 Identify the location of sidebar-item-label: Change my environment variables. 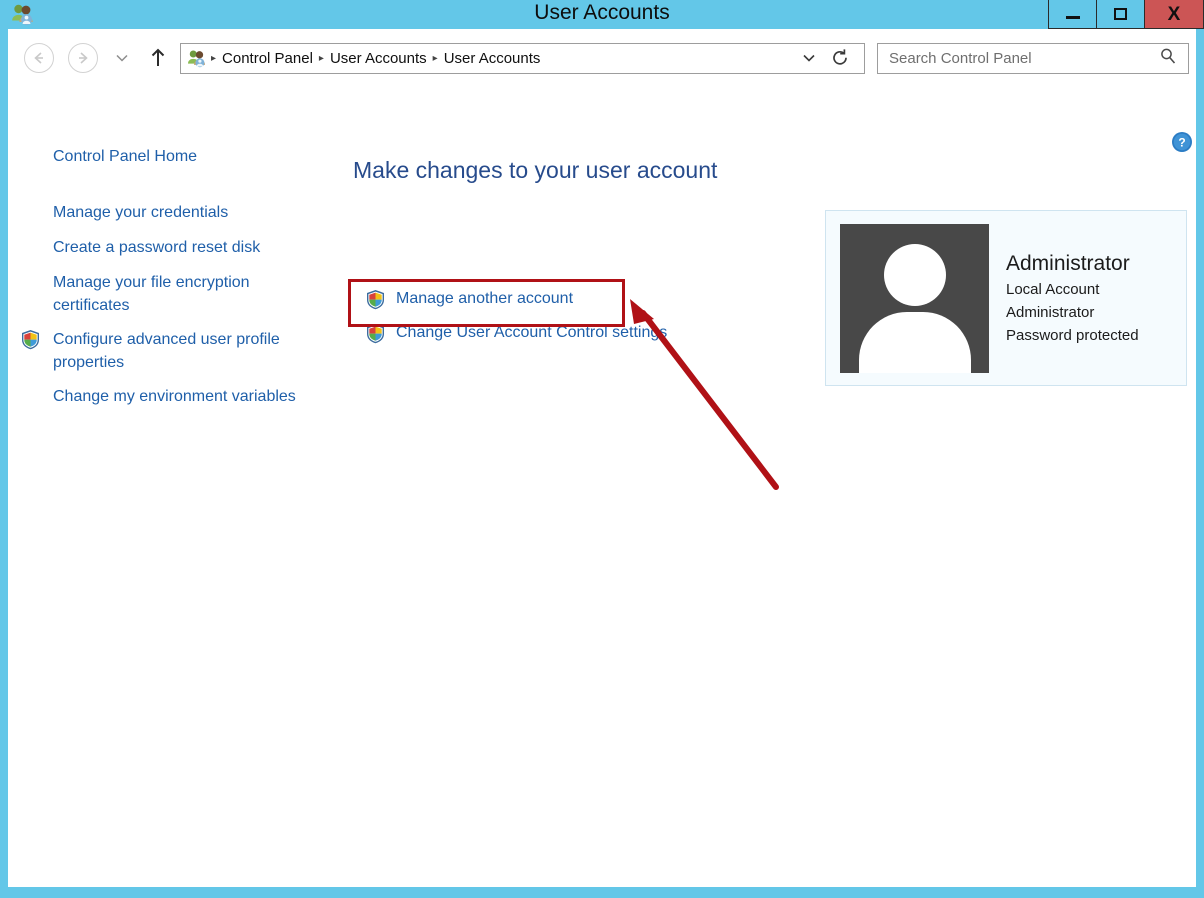
(174, 396).